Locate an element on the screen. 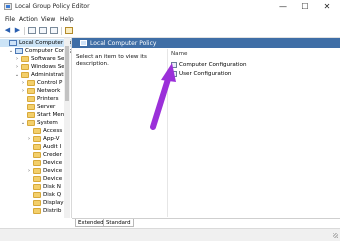 Image resolution: width=340 pixels, height=241 pixels. tree-item: › App-V is located at coordinates (35, 139).